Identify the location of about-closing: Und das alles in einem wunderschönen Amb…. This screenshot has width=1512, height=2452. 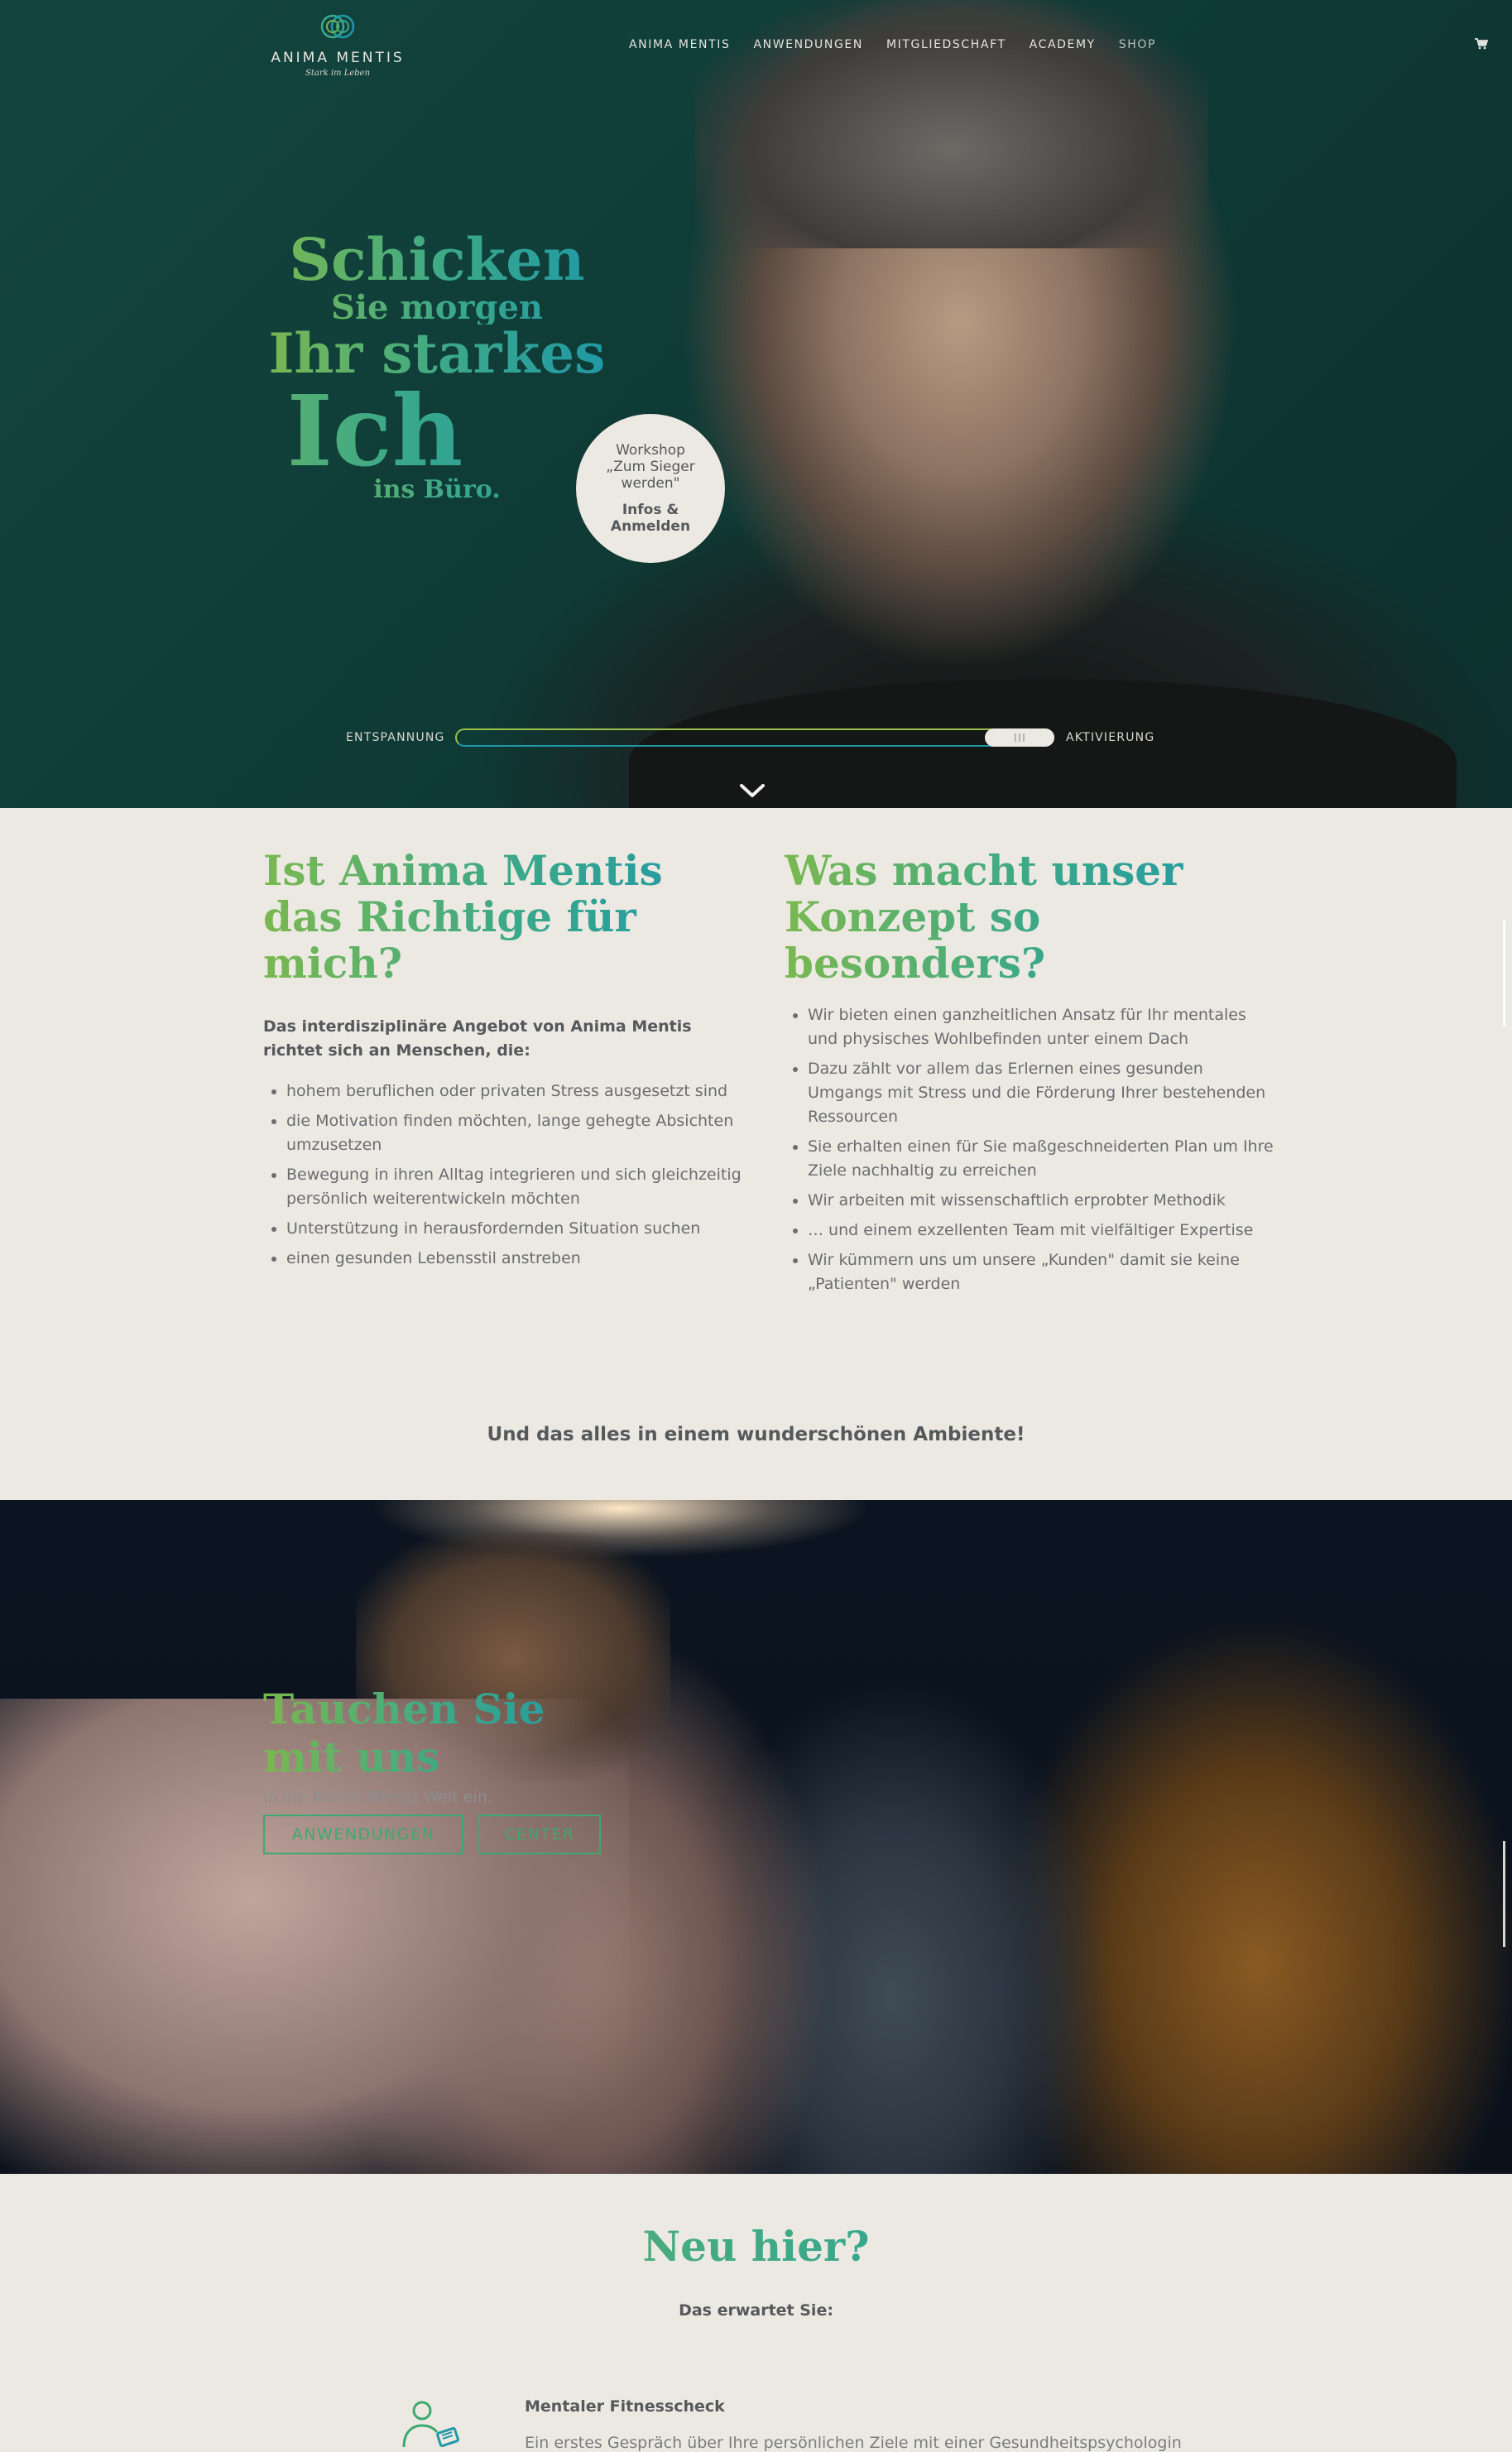
(756, 1434).